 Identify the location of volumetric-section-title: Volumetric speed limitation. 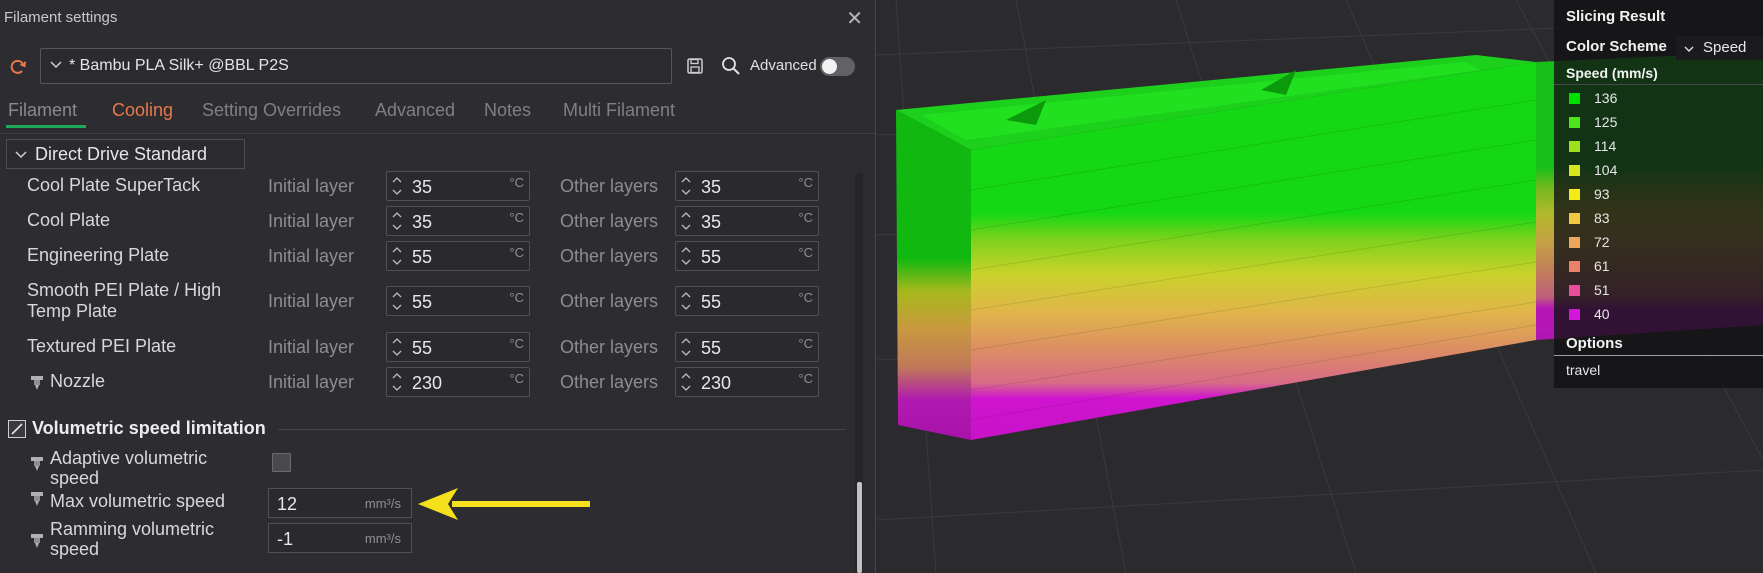
(149, 428).